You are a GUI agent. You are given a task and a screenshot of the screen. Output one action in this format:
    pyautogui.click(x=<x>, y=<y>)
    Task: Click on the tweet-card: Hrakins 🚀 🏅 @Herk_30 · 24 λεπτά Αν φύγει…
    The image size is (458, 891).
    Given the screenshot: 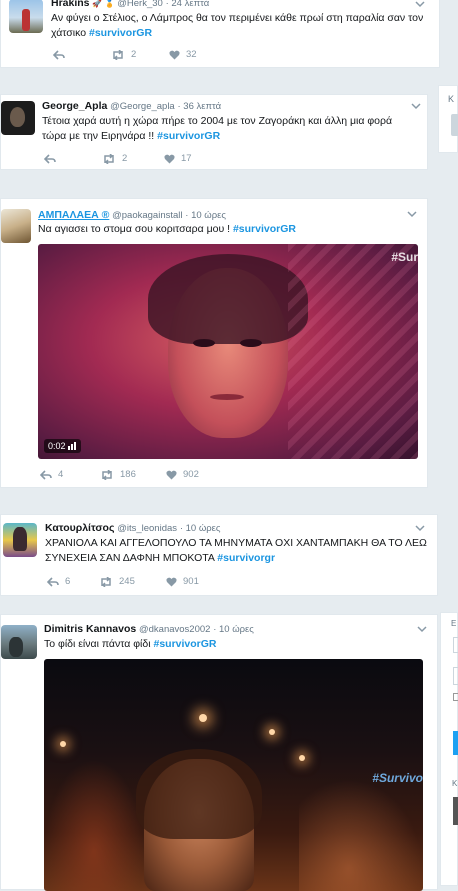 What is the action you would take?
    pyautogui.click(x=220, y=34)
    